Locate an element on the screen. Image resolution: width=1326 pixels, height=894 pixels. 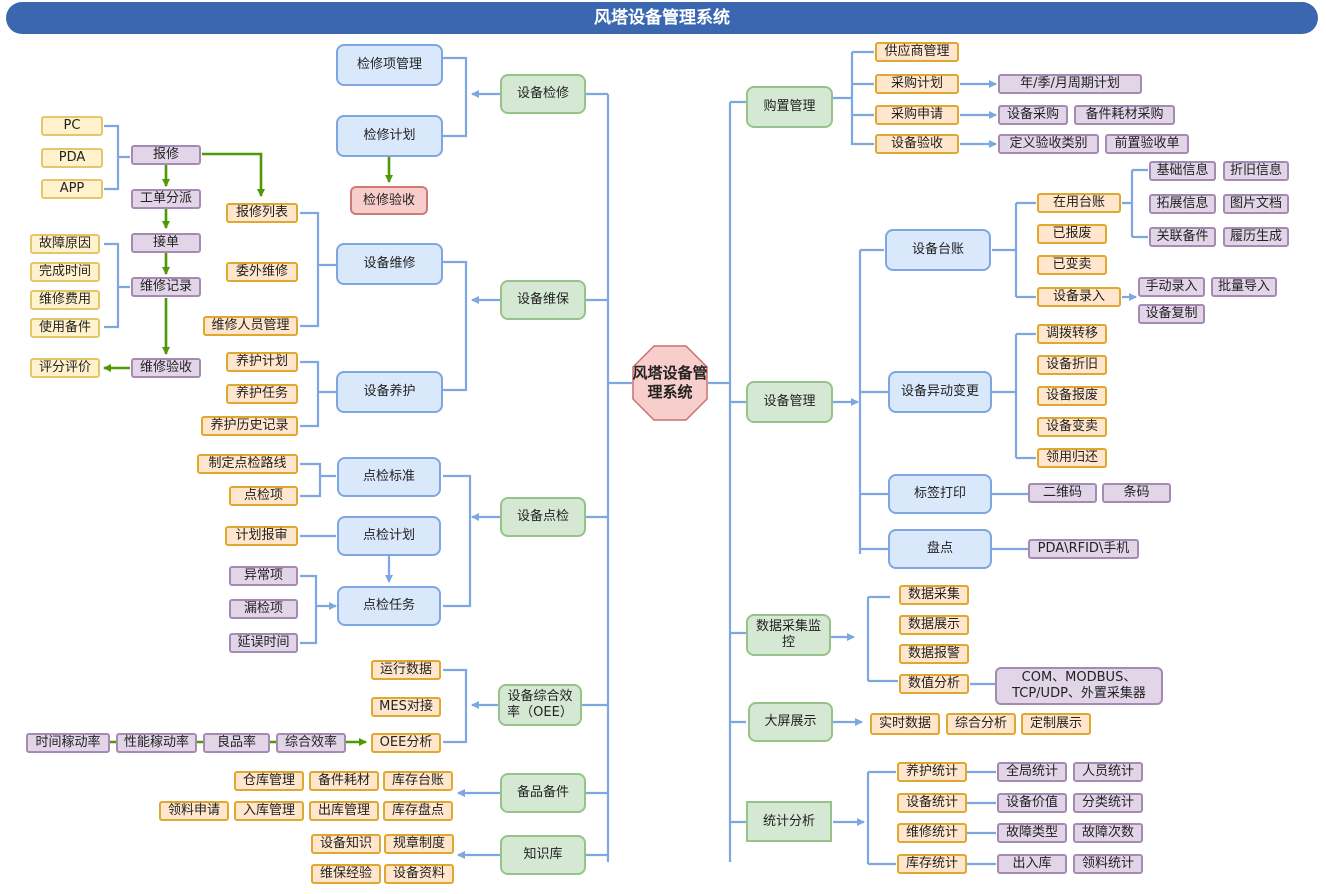
ledger-in-use: 在用台账 is located at coordinates (1079, 203).